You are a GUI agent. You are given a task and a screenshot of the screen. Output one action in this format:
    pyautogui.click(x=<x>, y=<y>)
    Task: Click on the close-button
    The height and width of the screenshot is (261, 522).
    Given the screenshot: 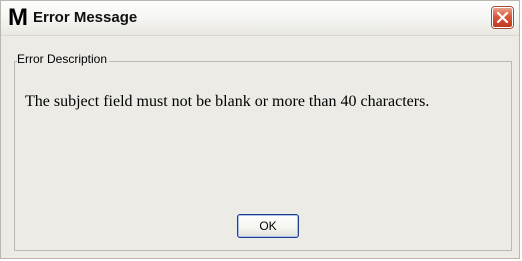 What is the action you would take?
    pyautogui.click(x=502, y=17)
    